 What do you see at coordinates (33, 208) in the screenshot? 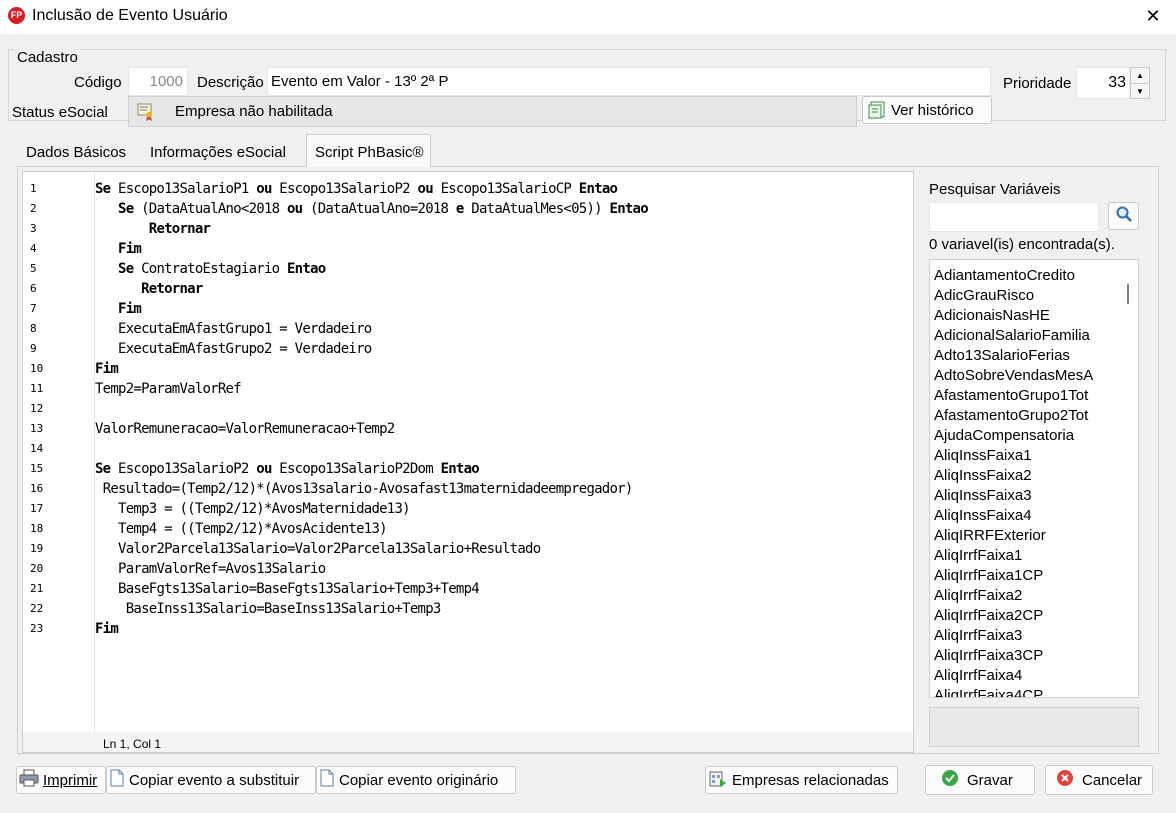
I see `line-number: 2` at bounding box center [33, 208].